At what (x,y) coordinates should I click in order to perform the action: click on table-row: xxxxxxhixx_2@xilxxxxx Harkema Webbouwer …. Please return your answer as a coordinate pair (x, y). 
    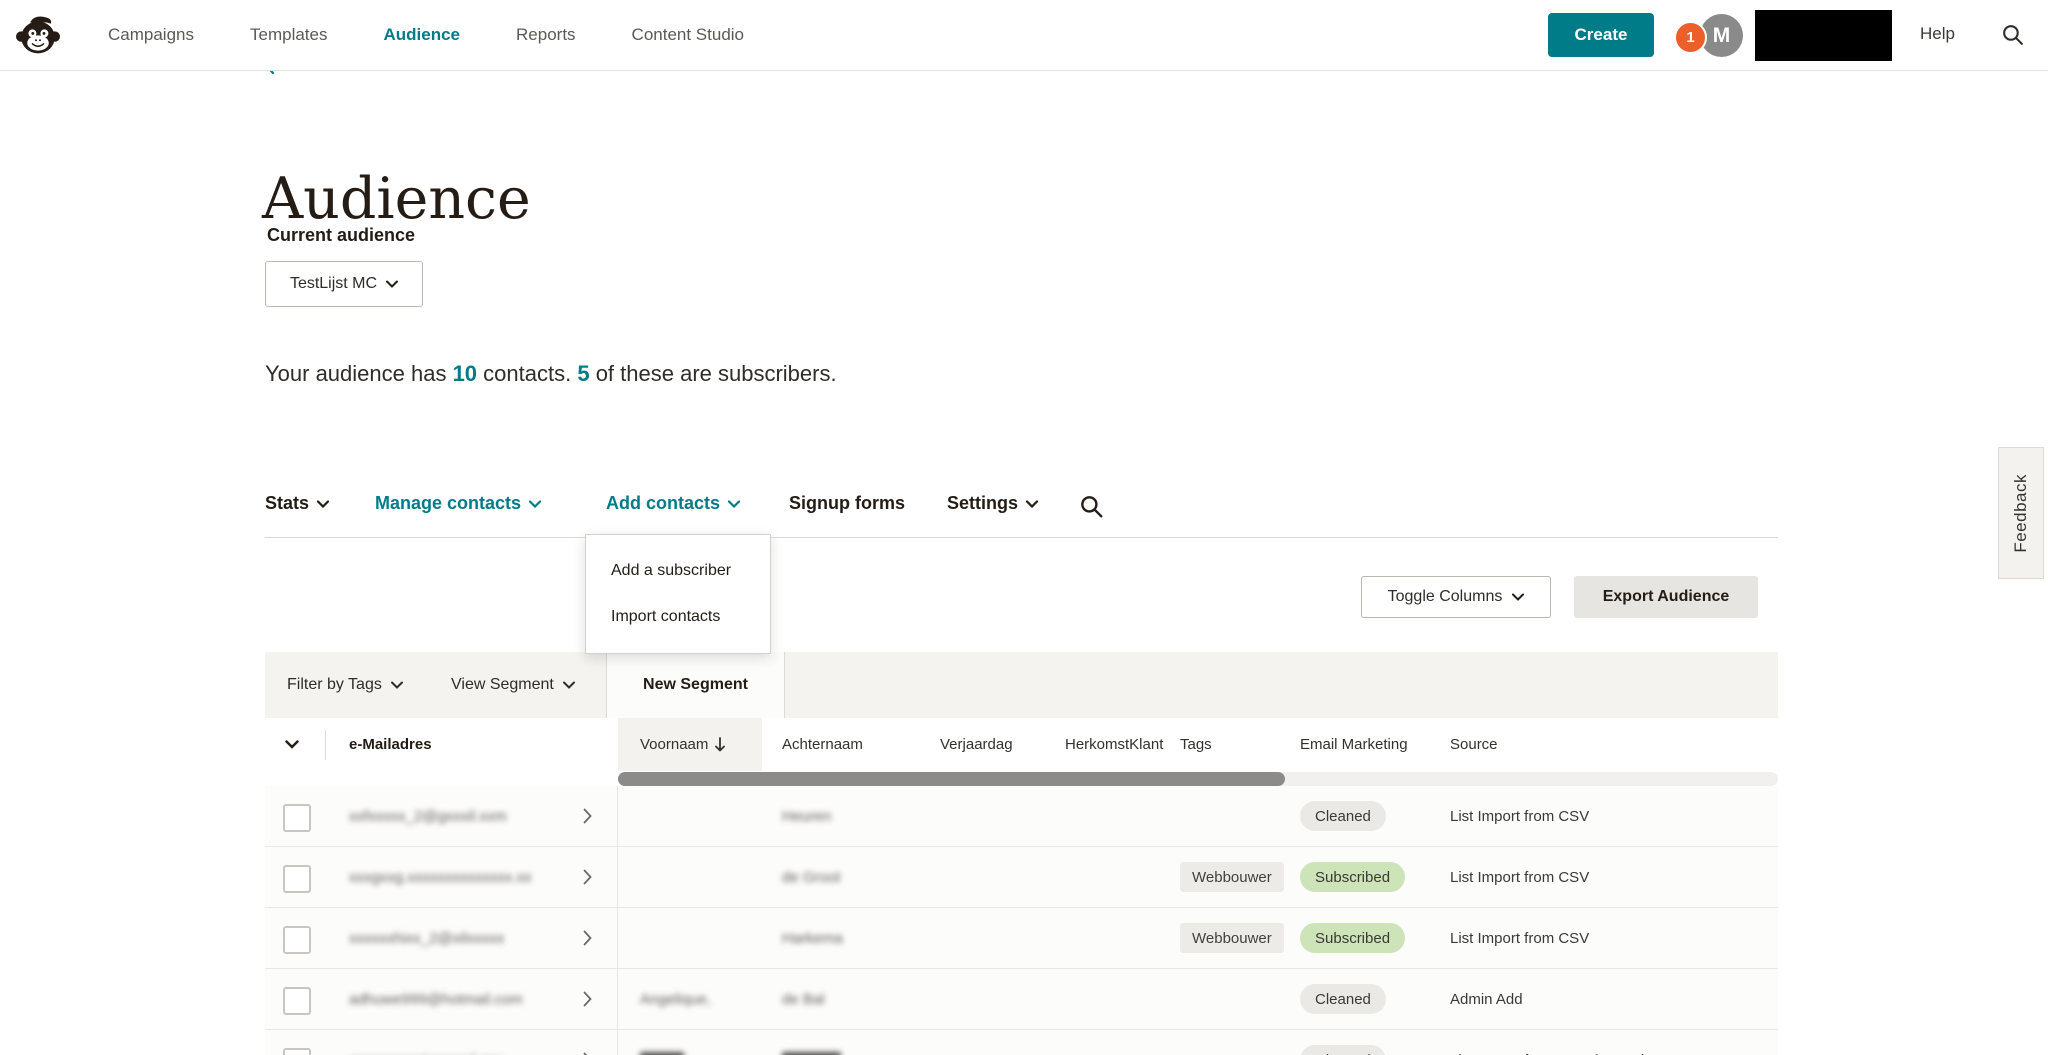
    Looking at the image, I should click on (1021, 938).